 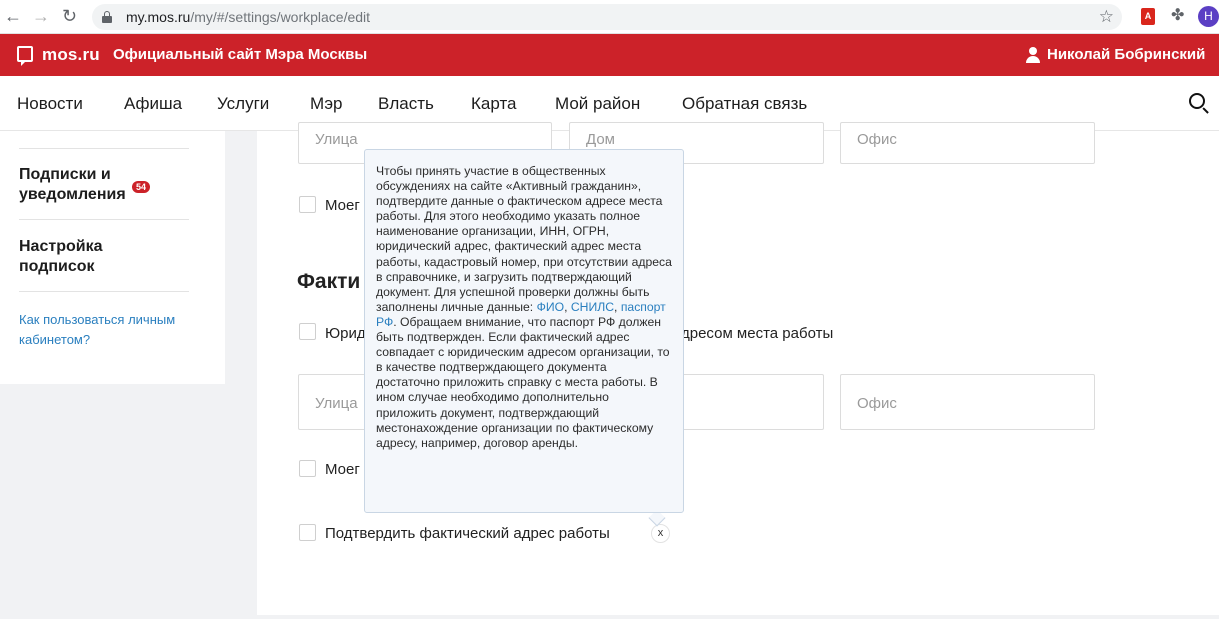 What do you see at coordinates (1208, 16) in the screenshot?
I see `profile-avatar: Н` at bounding box center [1208, 16].